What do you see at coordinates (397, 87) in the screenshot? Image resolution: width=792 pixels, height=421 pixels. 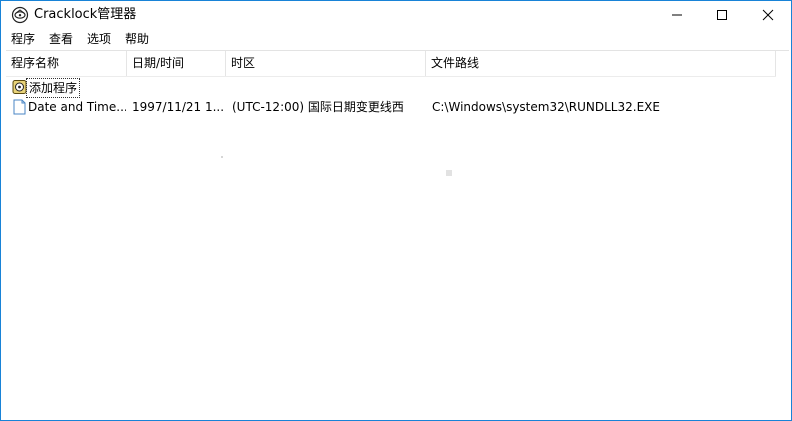 I see `add-program-item: 添加程序` at bounding box center [397, 87].